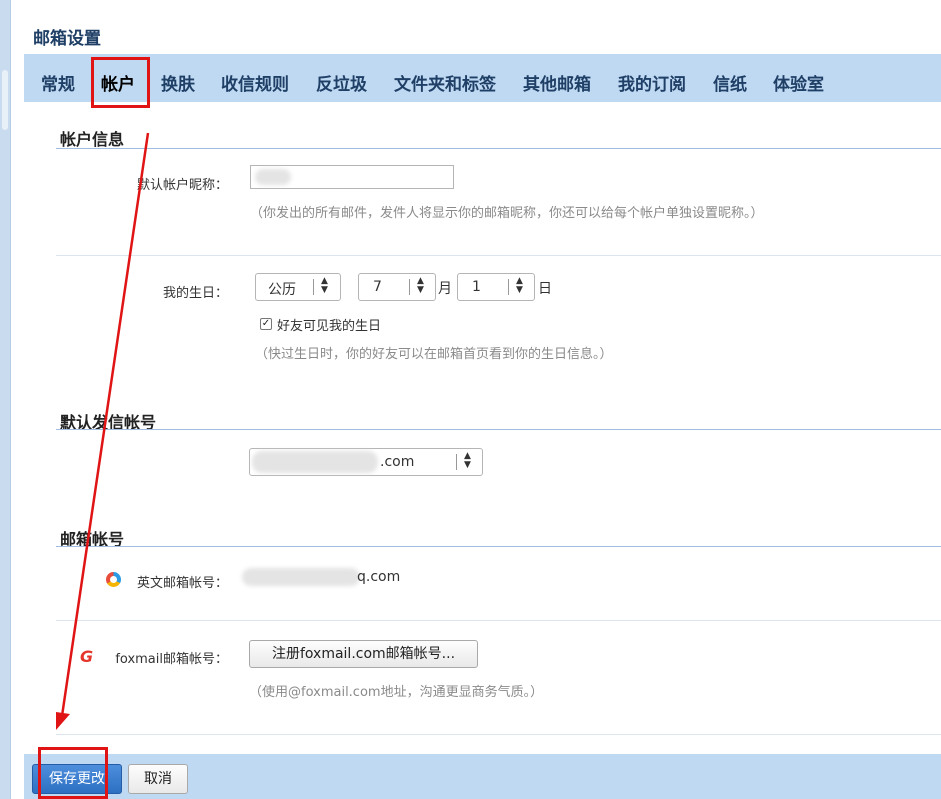 This screenshot has height=799, width=941. I want to click on page-title: 邮箱设置, so click(67, 39).